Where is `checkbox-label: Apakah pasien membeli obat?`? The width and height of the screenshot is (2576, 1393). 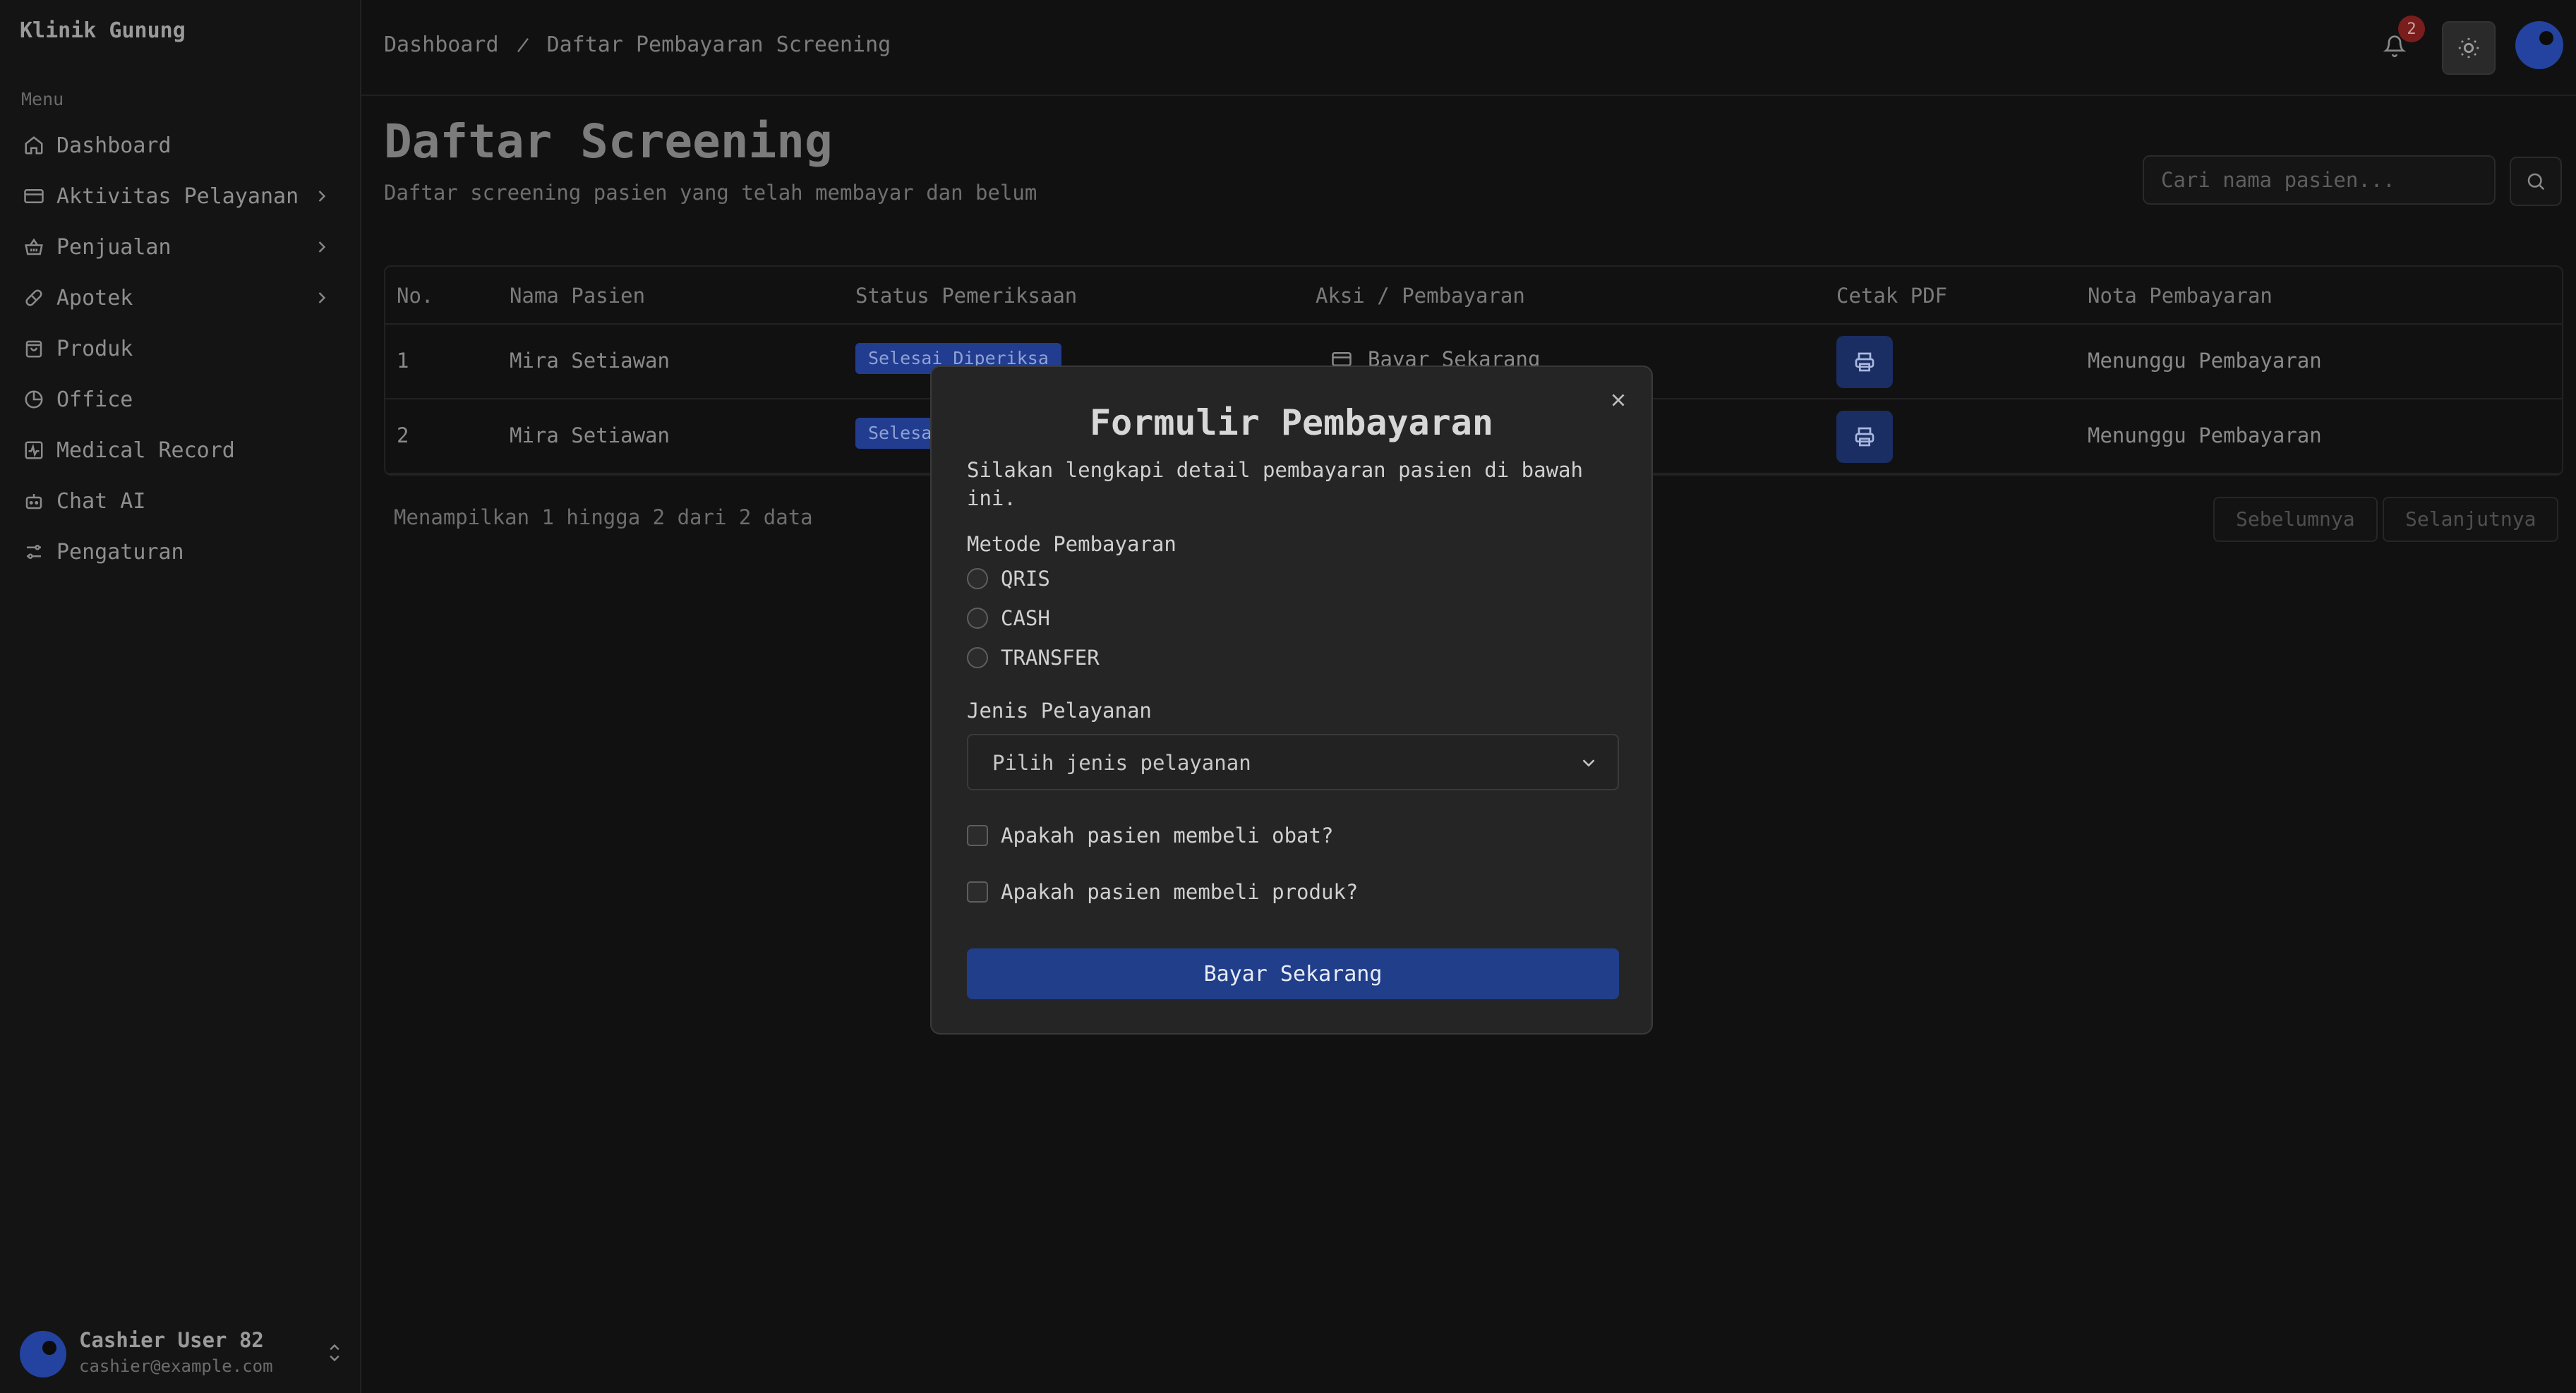 checkbox-label: Apakah pasien membeli obat? is located at coordinates (1167, 836).